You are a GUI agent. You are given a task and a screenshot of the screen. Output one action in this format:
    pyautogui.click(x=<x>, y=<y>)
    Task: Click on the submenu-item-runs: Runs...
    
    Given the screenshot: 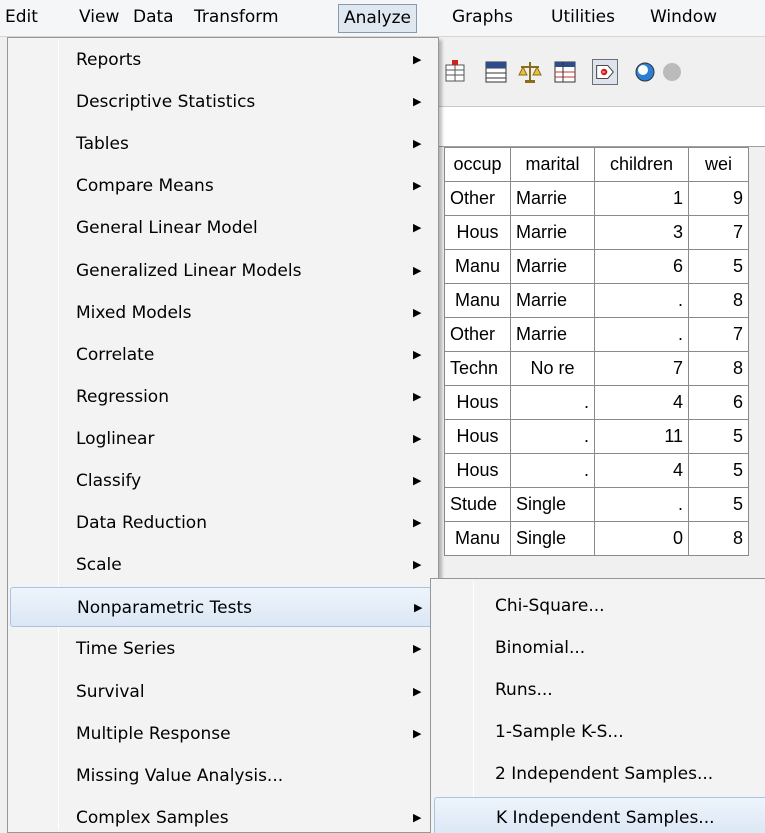 What is the action you would take?
    pyautogui.click(x=599, y=690)
    